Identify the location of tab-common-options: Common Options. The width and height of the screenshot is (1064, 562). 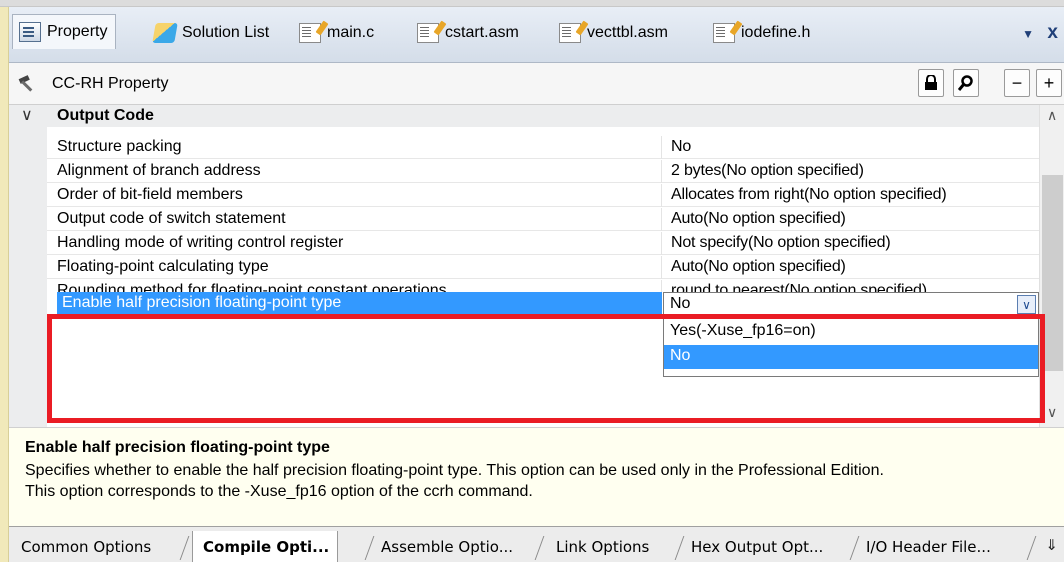
(86, 547).